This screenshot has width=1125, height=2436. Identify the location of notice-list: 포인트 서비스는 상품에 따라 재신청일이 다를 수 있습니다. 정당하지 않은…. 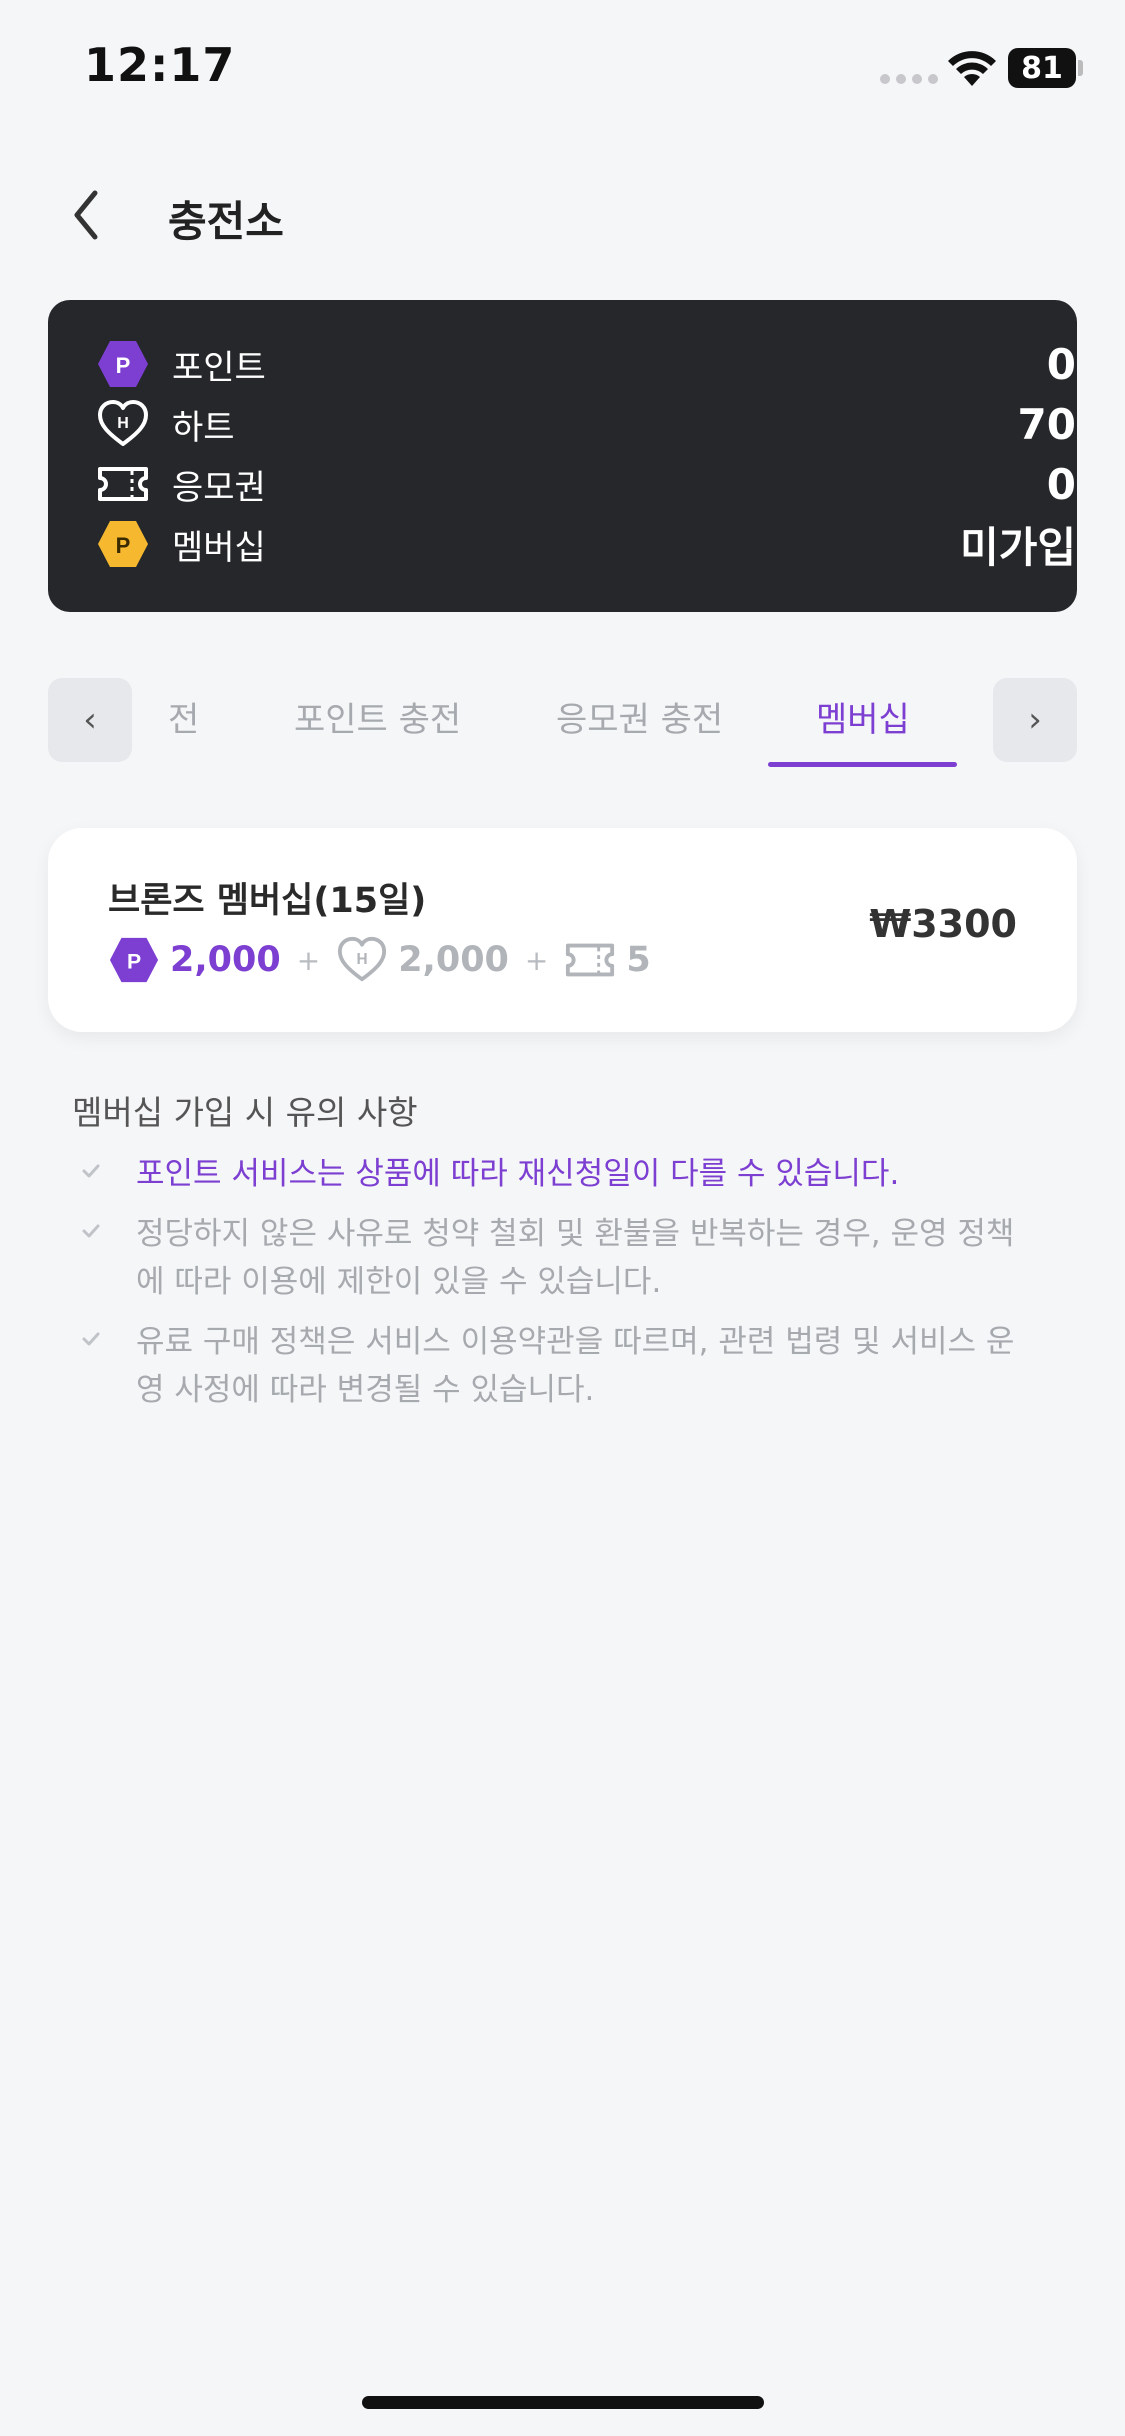
(552, 1288).